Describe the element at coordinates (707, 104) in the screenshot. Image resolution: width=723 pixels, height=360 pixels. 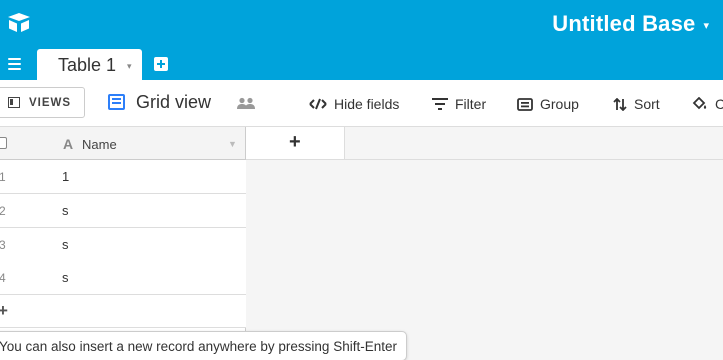
I see `color-button: C` at that location.